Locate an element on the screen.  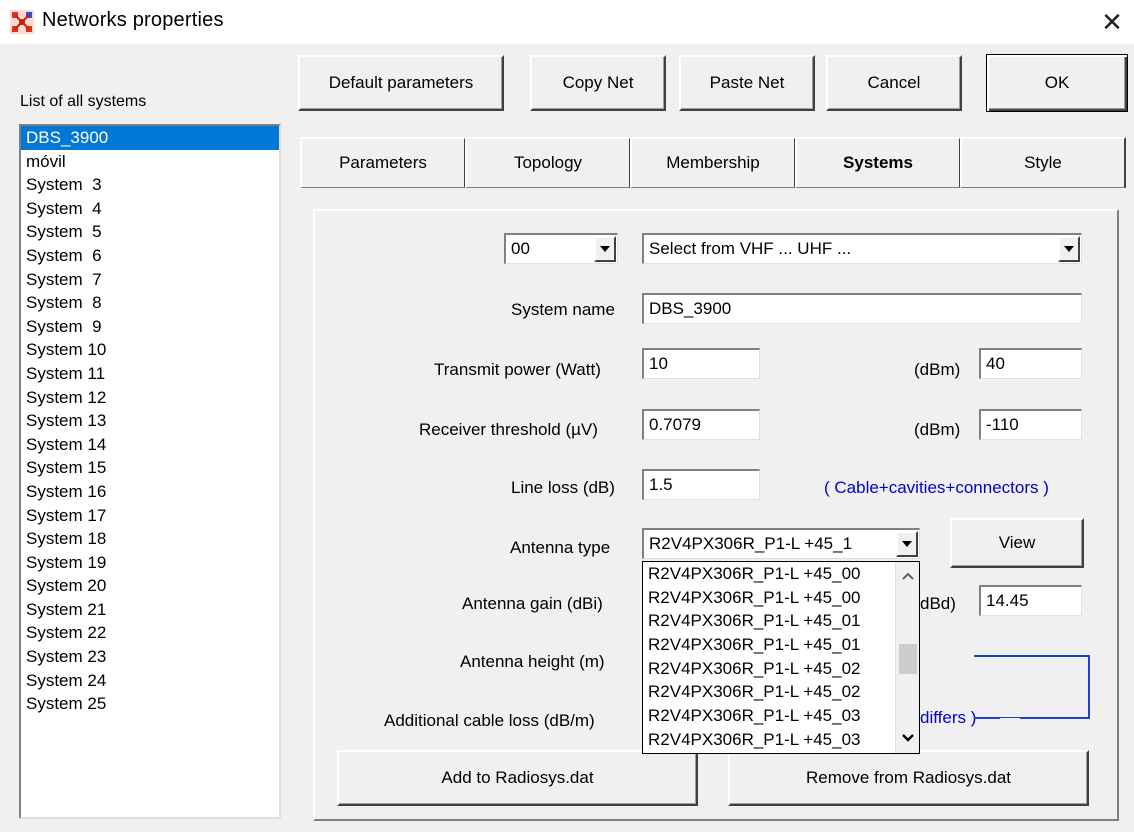
line-loss-note: ( Cable+cavities+connectors ) is located at coordinates (936, 487).